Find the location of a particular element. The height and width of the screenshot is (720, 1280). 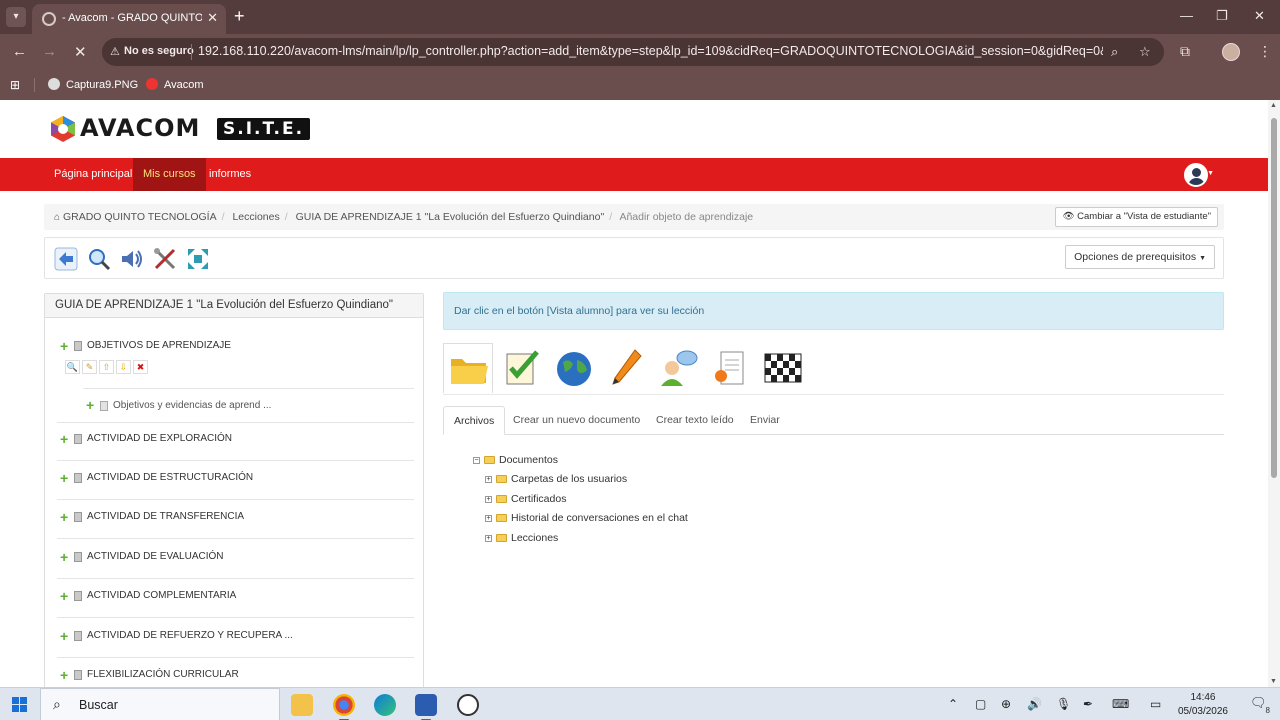

close-window-button: ✕ is located at coordinates (1259, 16).